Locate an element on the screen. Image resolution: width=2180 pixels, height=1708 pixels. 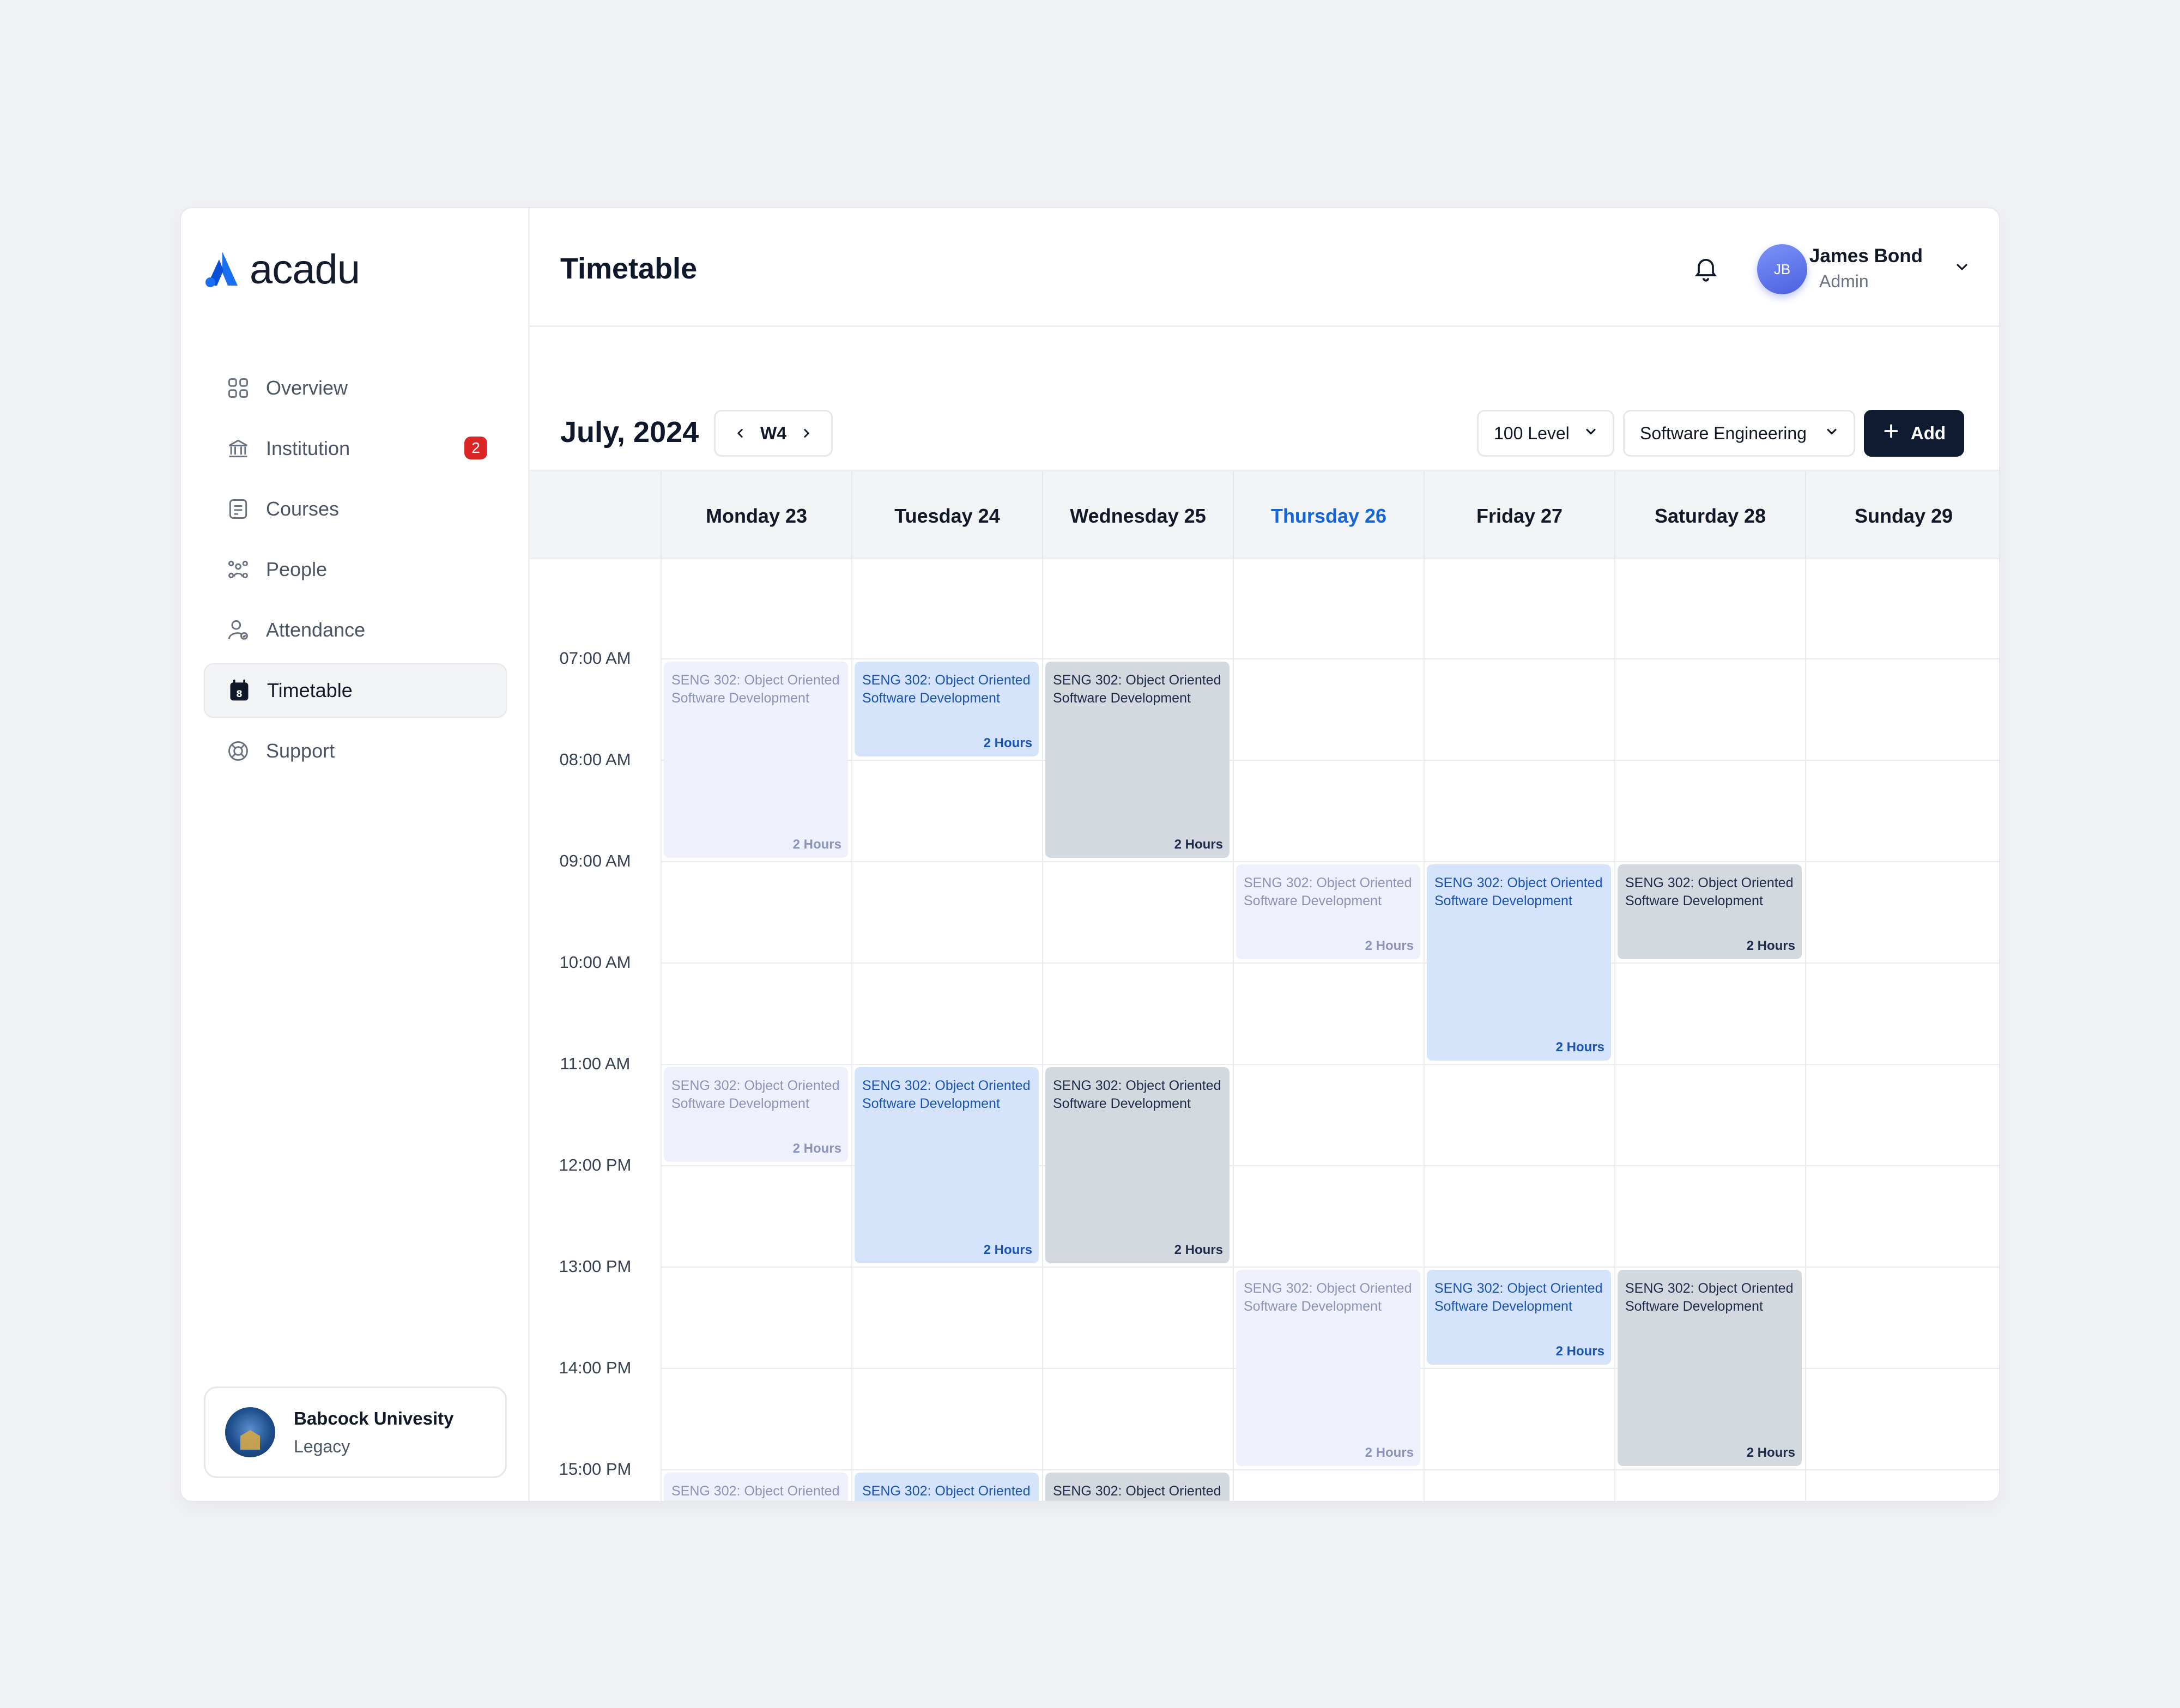
day-header-monday: Monday 23 is located at coordinates (756, 516).